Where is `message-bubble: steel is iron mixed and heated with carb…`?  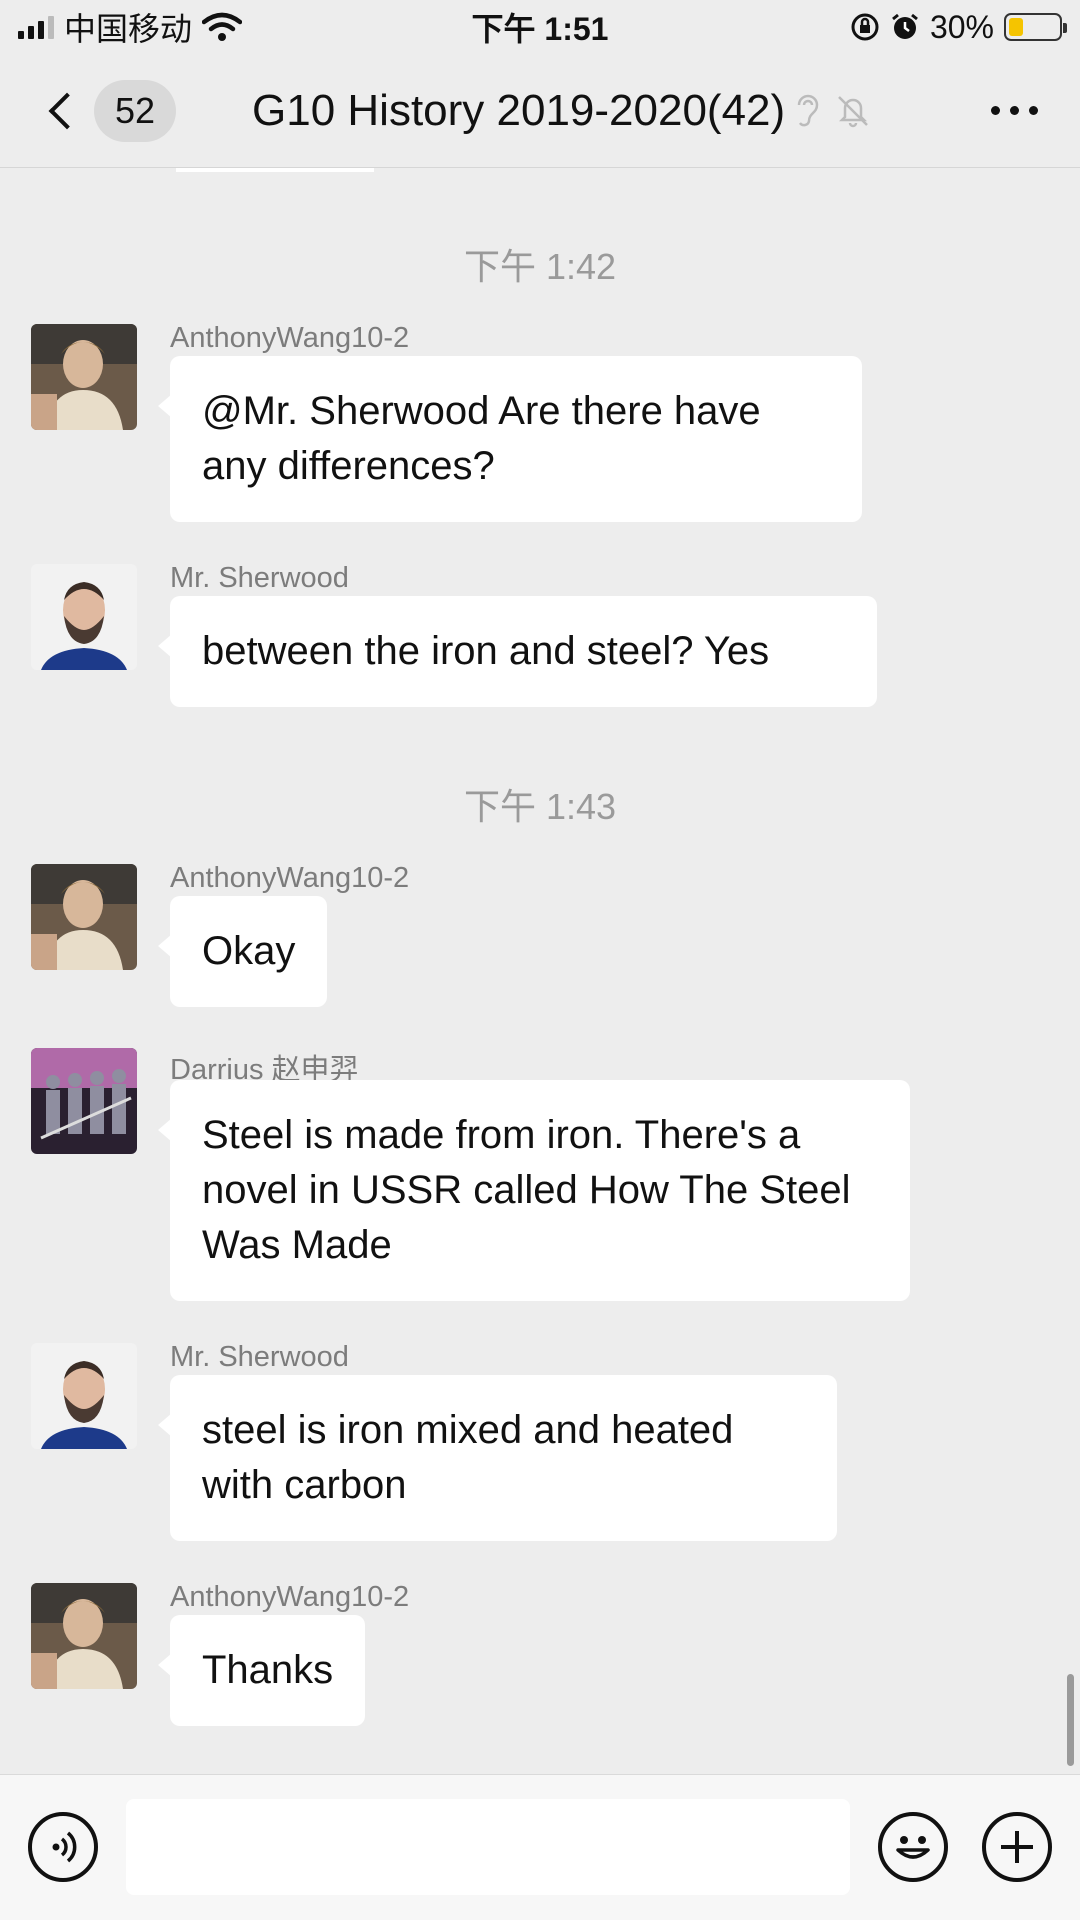
message-bubble: steel is iron mixed and heated with carb… is located at coordinates (497, 1458).